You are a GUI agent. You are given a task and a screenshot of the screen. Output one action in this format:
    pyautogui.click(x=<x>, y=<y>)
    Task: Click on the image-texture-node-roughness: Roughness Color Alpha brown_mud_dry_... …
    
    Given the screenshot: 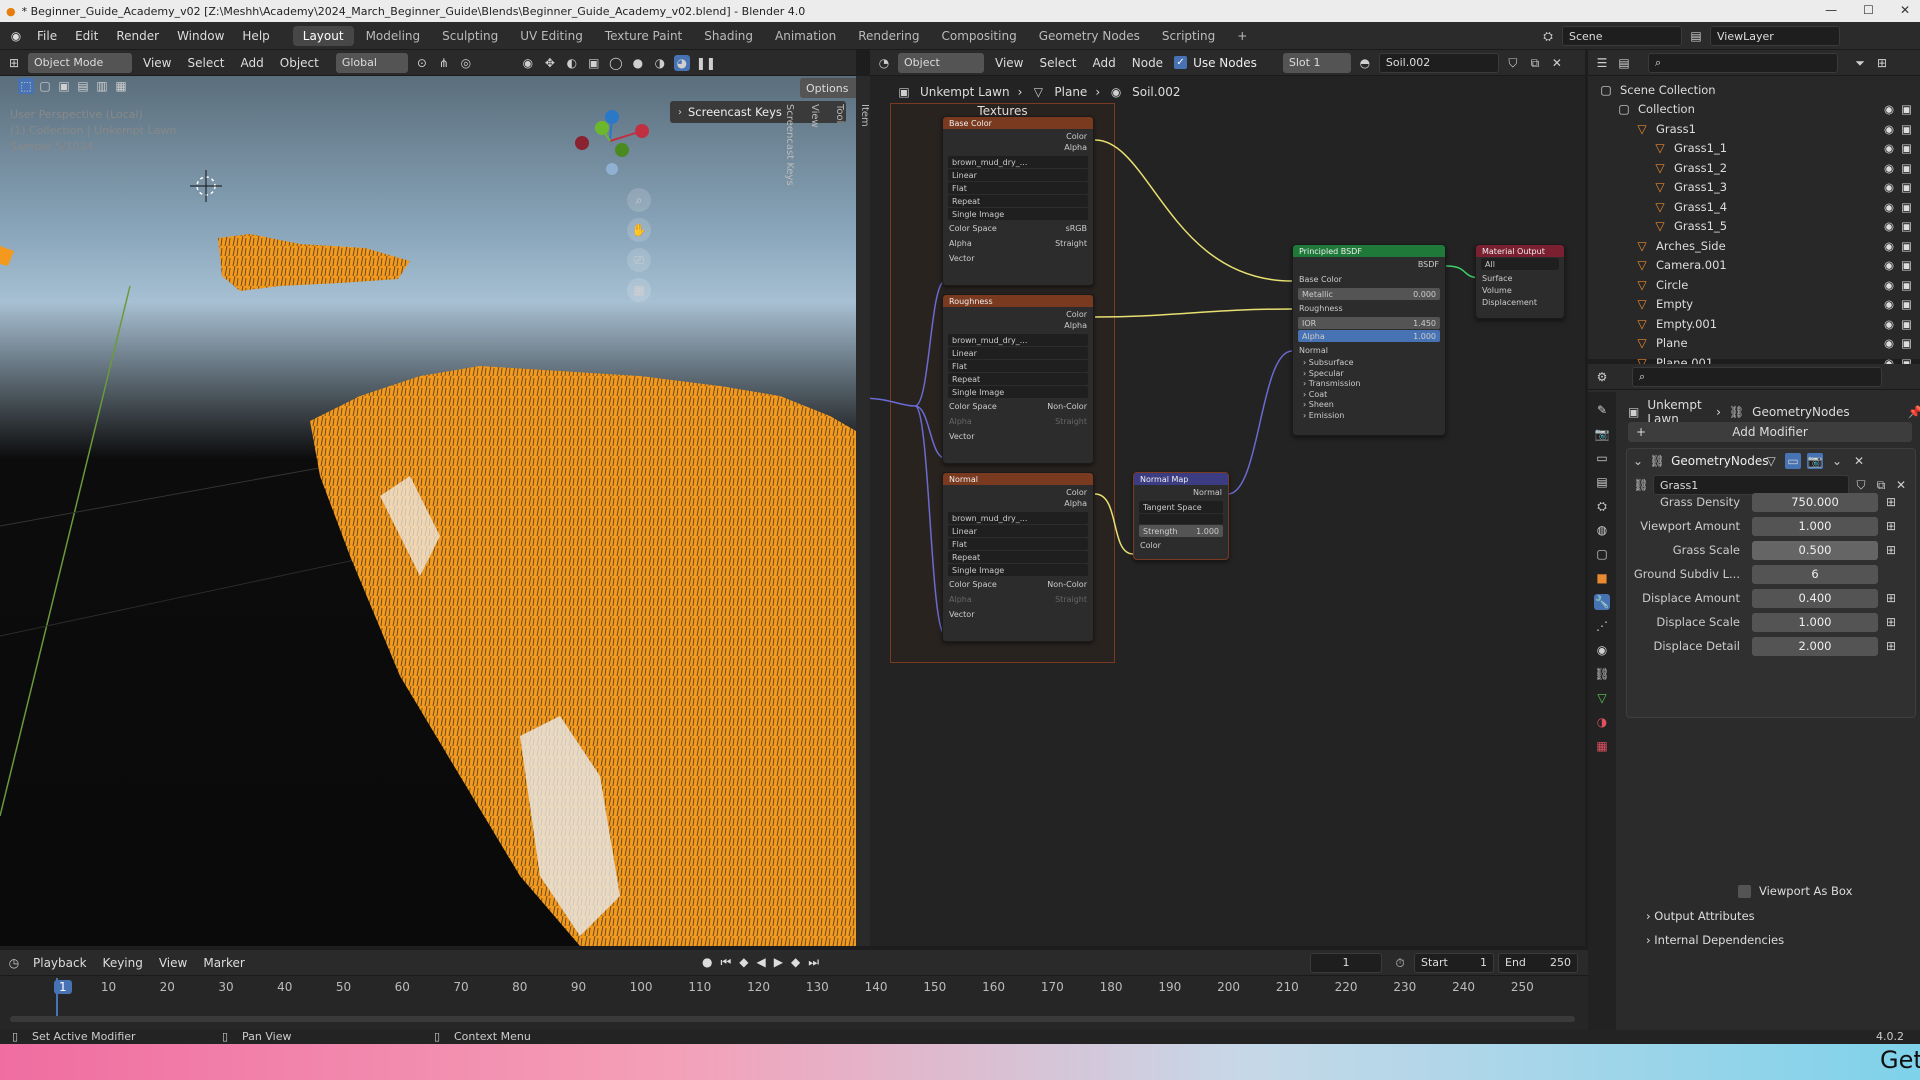 What is the action you would take?
    pyautogui.click(x=1018, y=379)
    